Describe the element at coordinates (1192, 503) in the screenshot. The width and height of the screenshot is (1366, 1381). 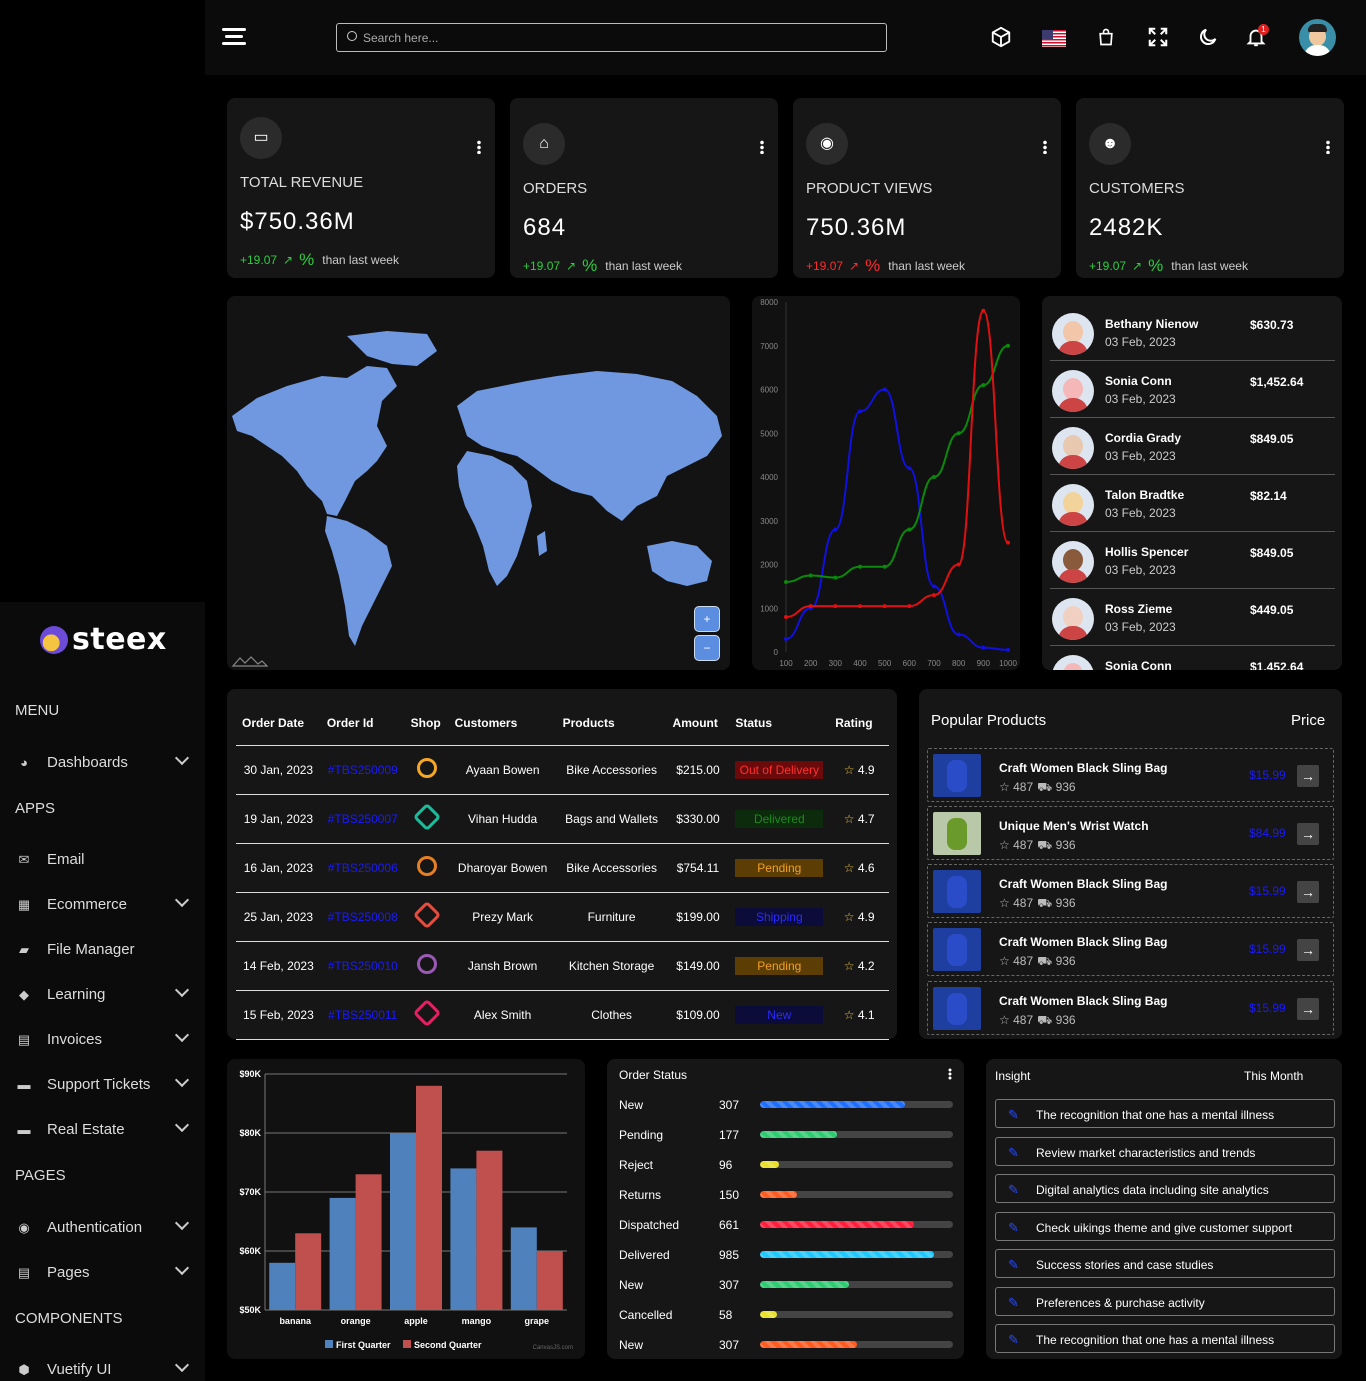
I see `customer-row: Talon Bradtke 03 Feb, 2023 $82.14` at that location.